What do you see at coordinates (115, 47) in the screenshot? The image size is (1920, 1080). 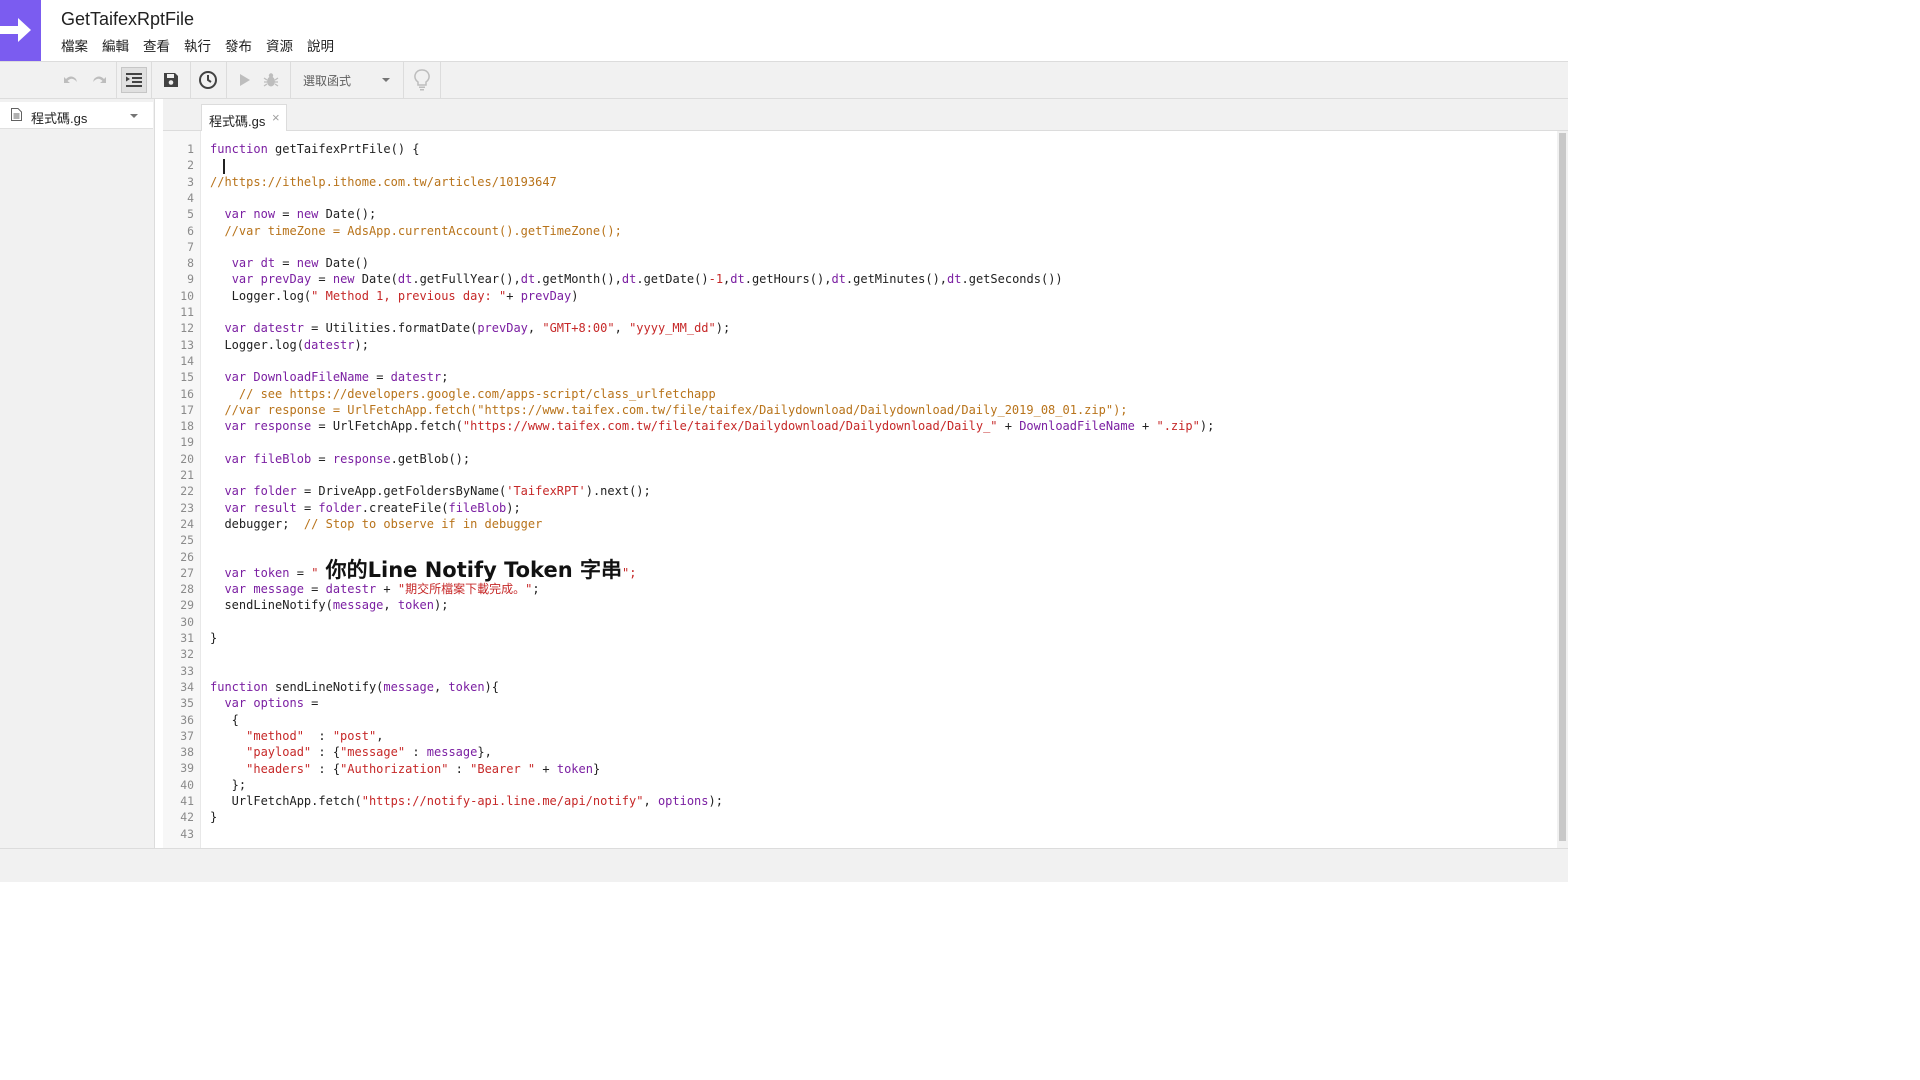 I see `menu-edit: 編輯` at bounding box center [115, 47].